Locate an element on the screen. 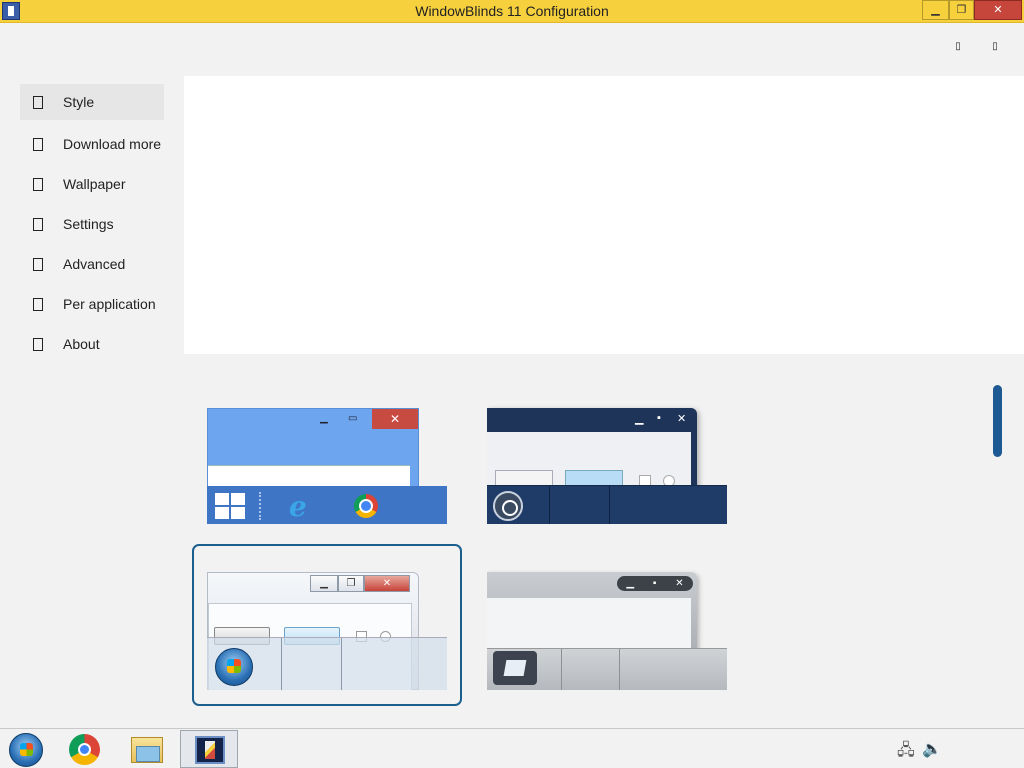 Image resolution: width=1024 pixels, height=768 pixels. maximize-button: ❐ is located at coordinates (961, 10).